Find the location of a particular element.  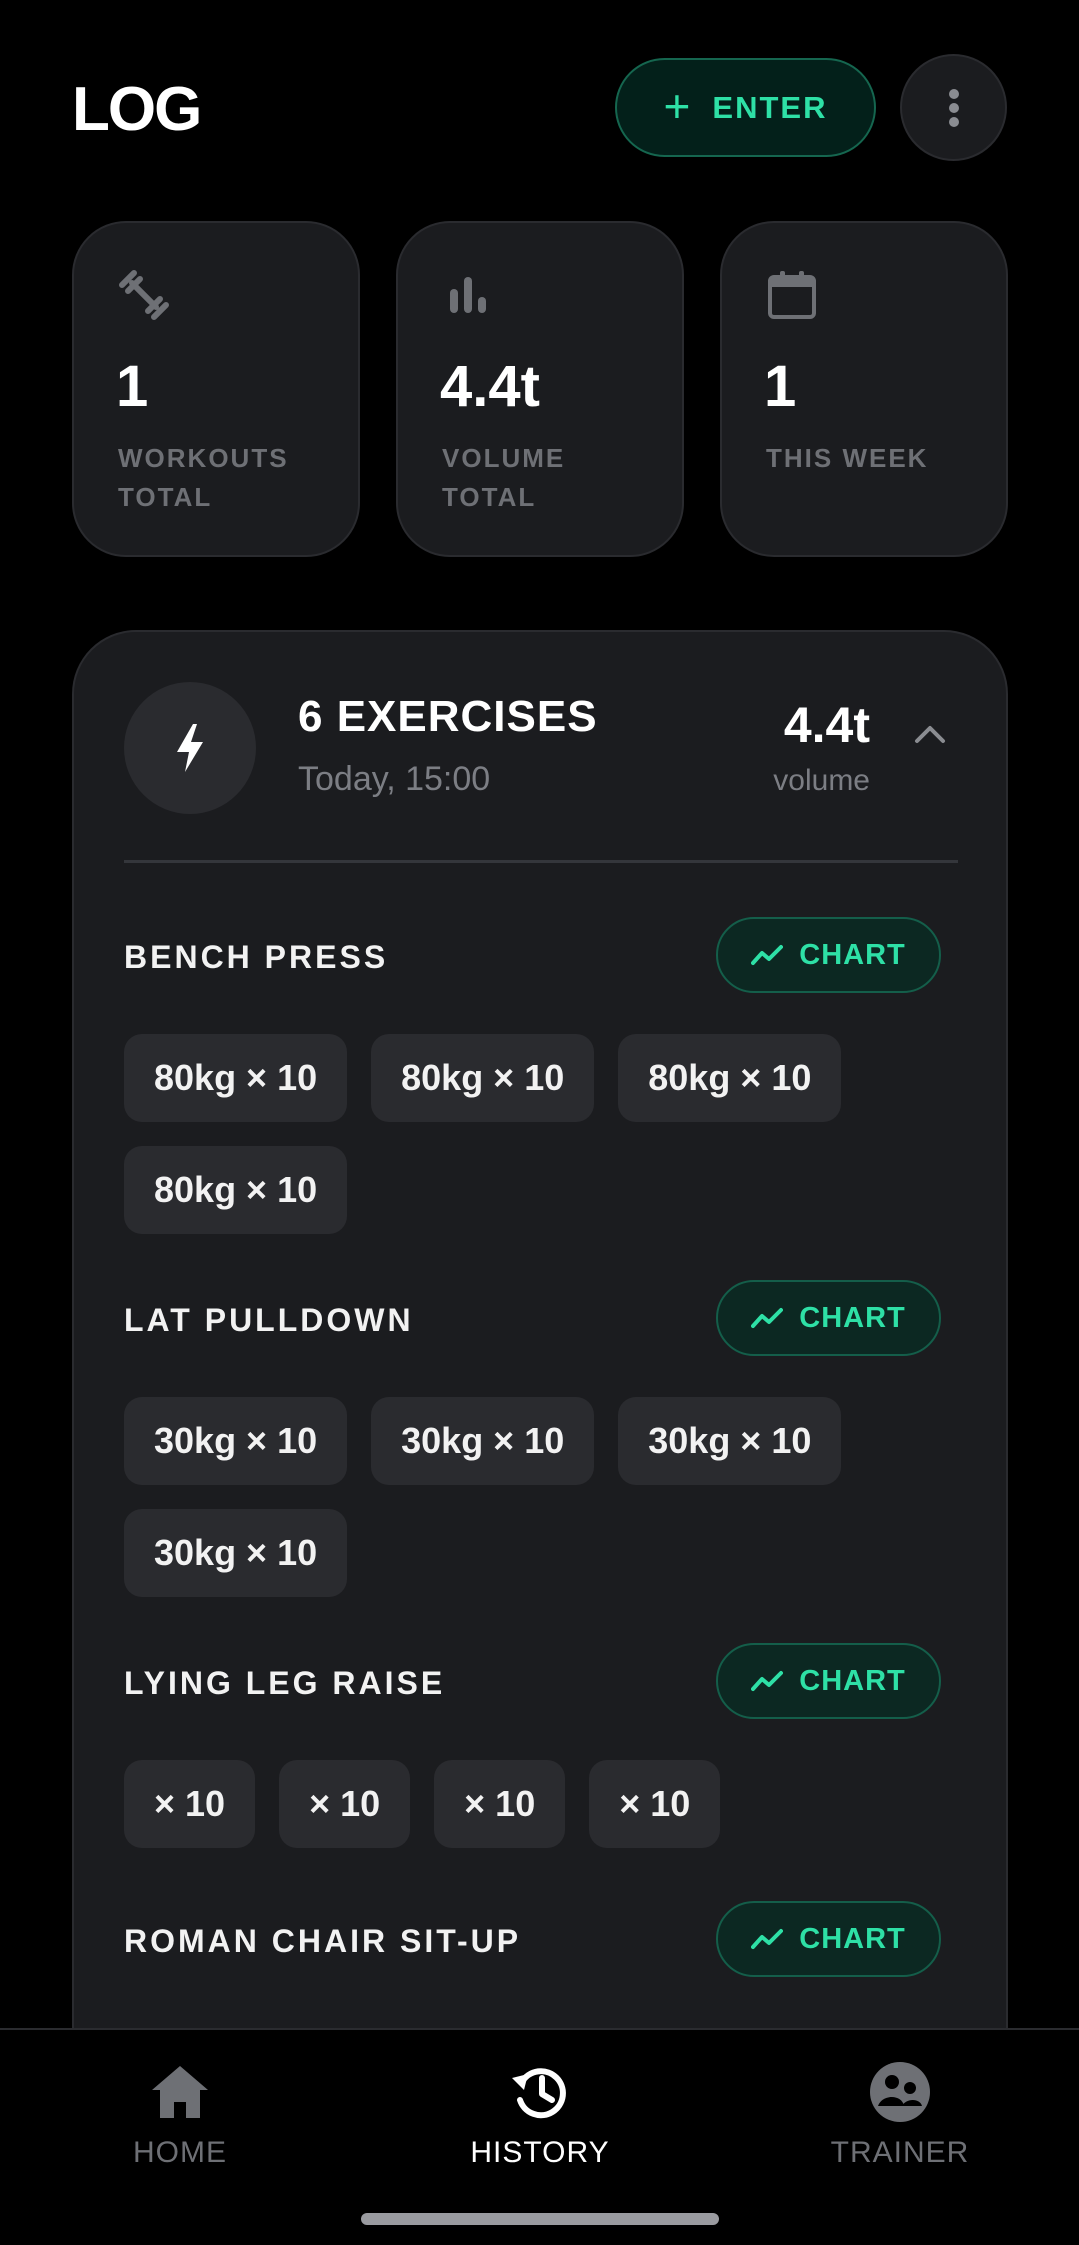

bar-chart-icon is located at coordinates (468, 295).